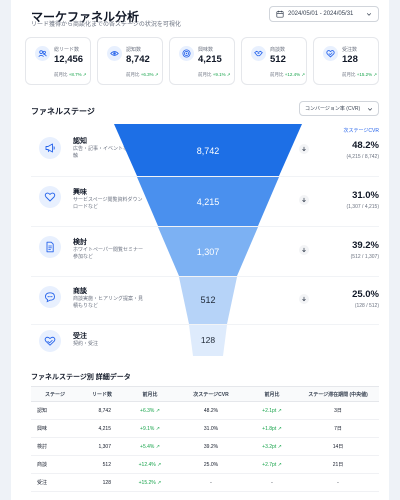  I want to click on kpi-card-interest: 興味数 4,215 前月比 +9.1% ↗, so click(202, 61).